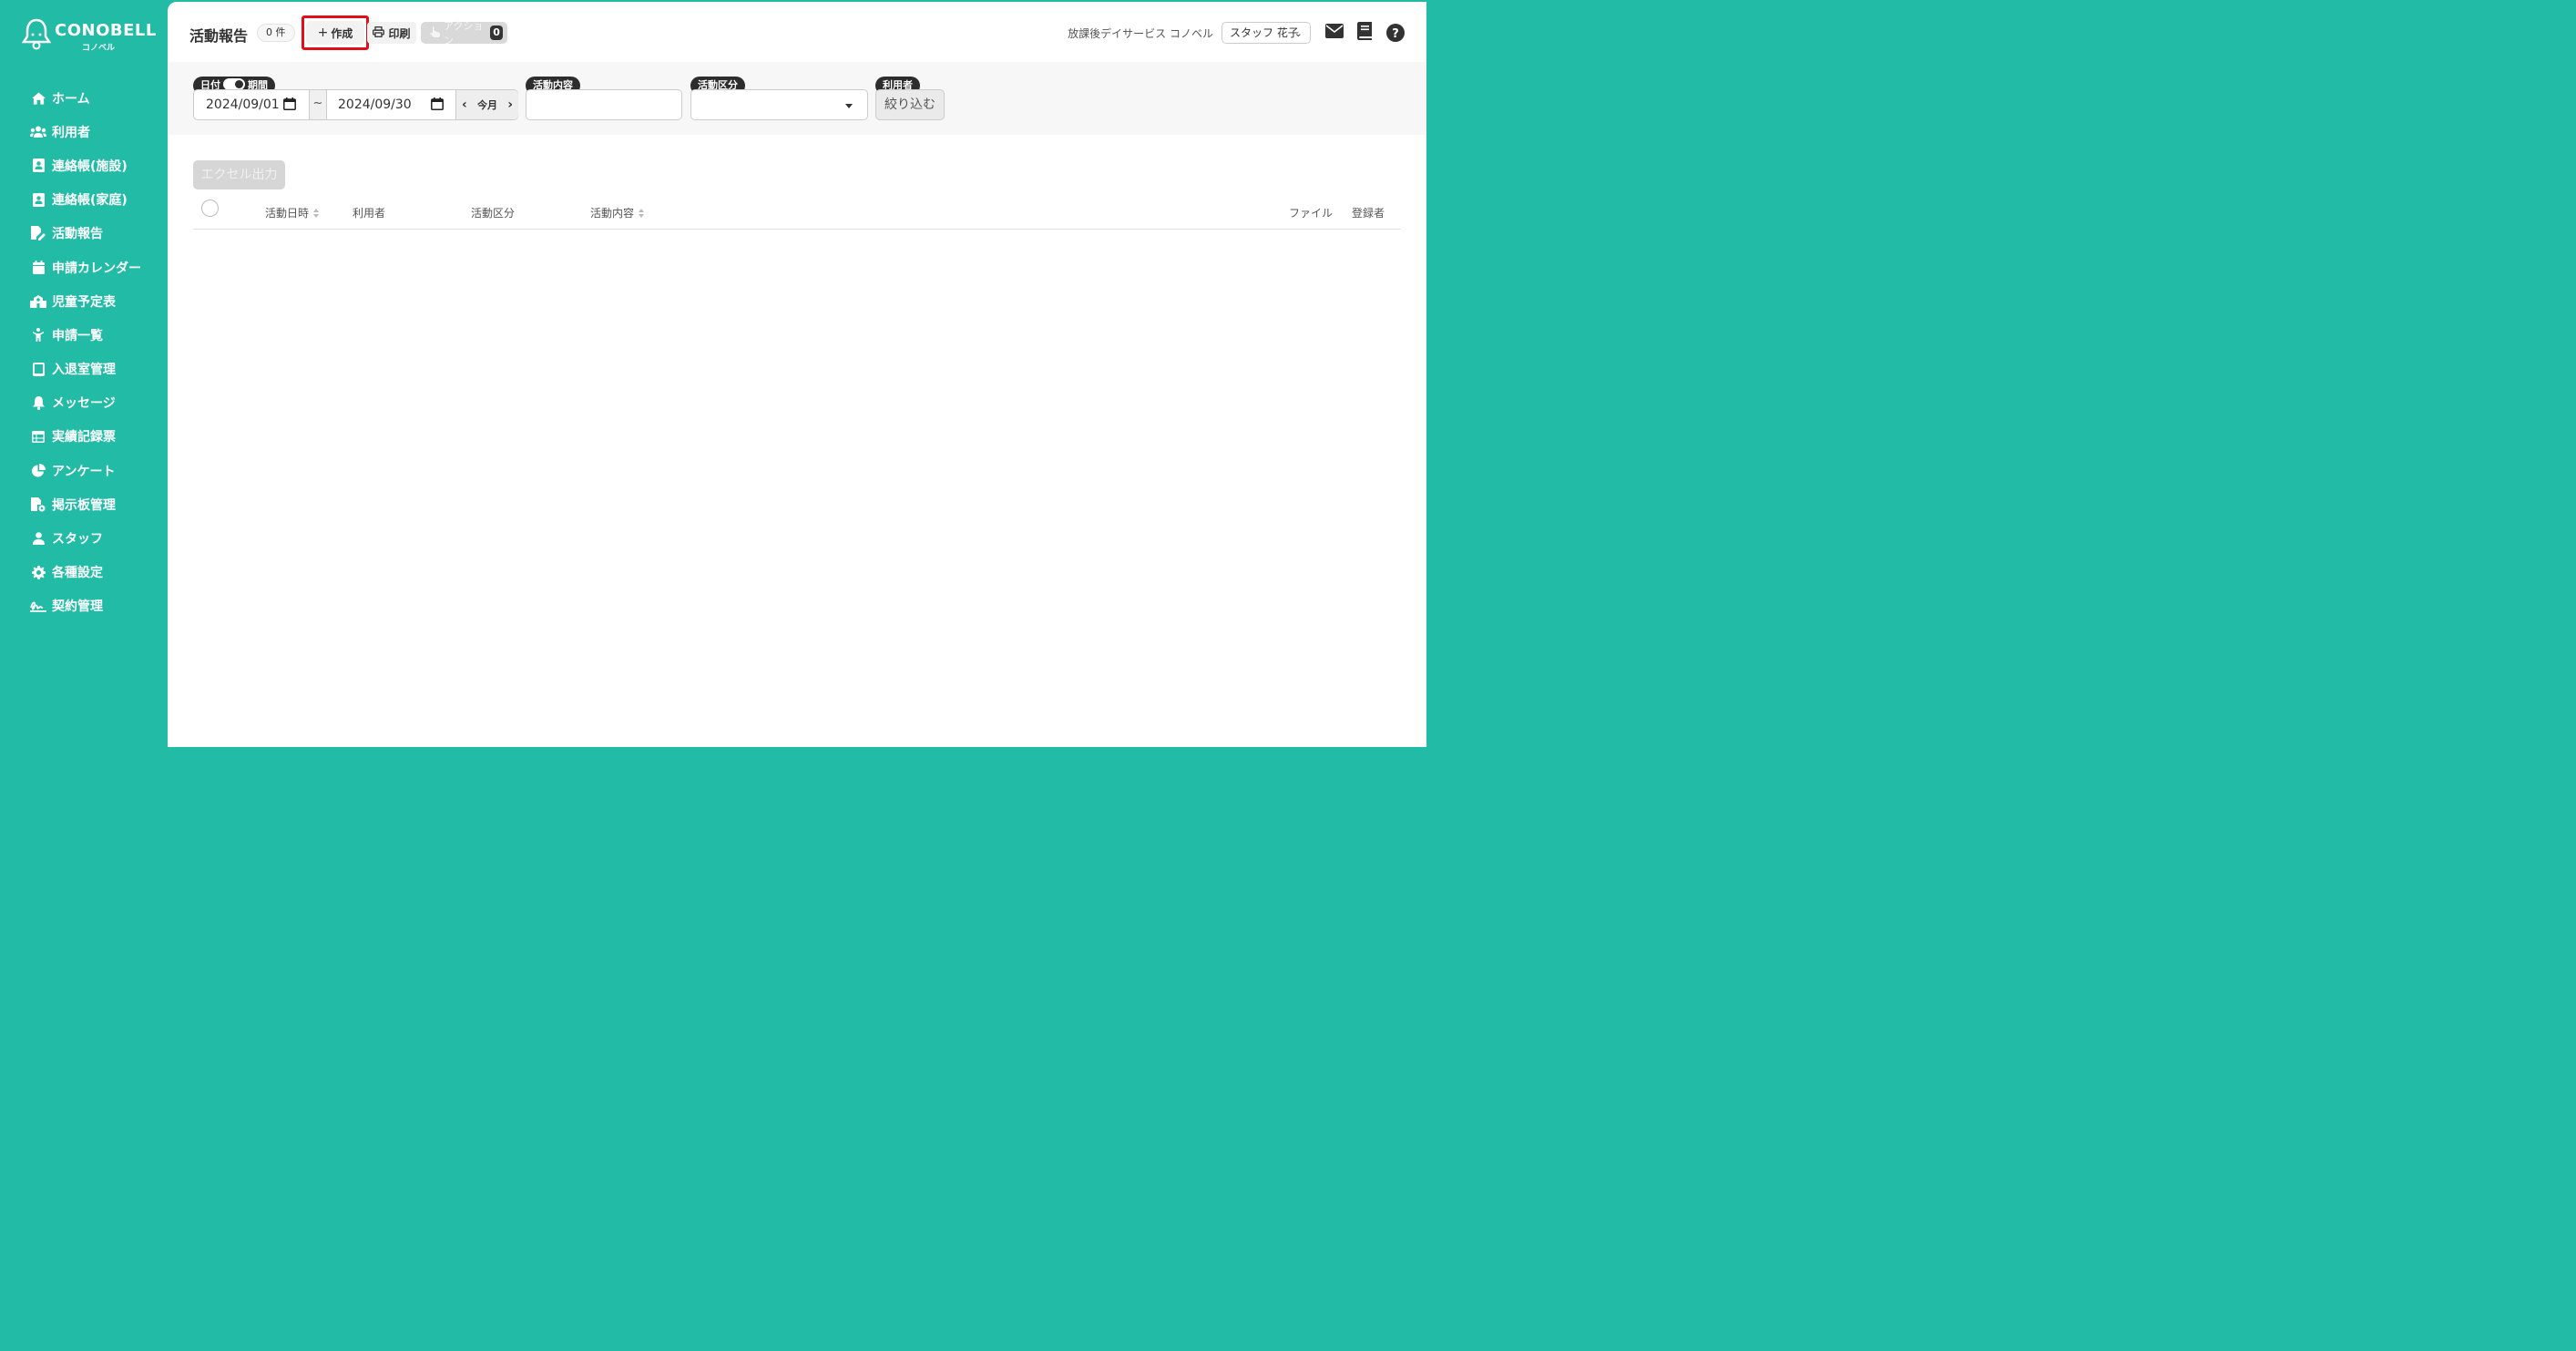 The width and height of the screenshot is (2576, 1351). I want to click on sidebar-item-label: 掲示板管理, so click(84, 505).